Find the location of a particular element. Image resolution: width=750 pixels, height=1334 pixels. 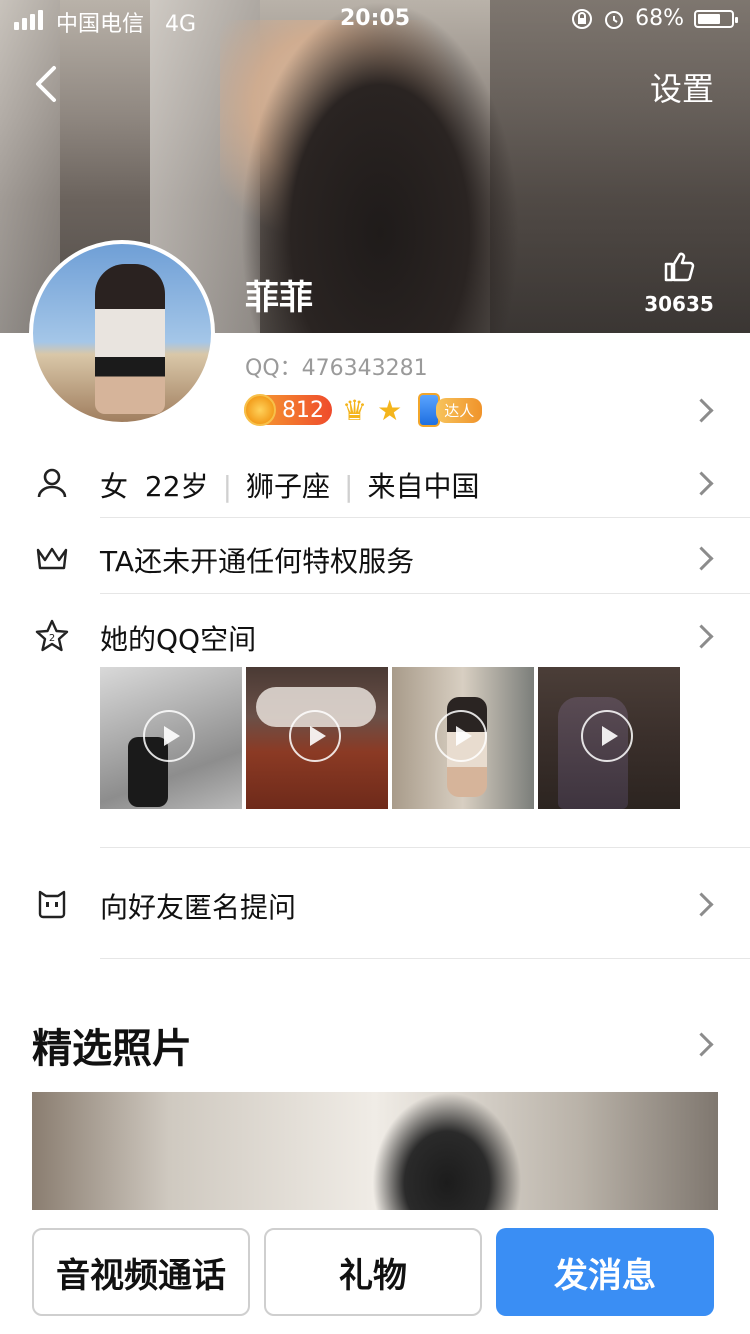

location: 来自中国 is located at coordinates (423, 486).